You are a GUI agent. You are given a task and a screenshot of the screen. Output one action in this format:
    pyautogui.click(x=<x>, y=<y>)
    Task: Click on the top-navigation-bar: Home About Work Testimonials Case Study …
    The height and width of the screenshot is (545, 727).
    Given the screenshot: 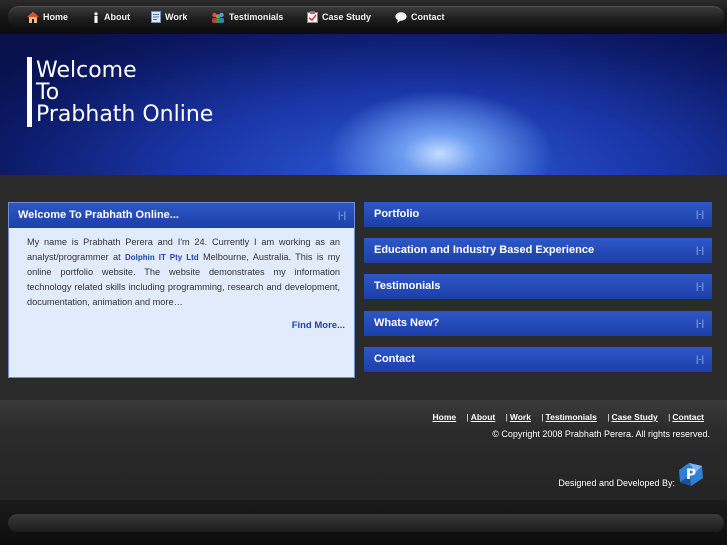 What is the action you would take?
    pyautogui.click(x=363, y=17)
    